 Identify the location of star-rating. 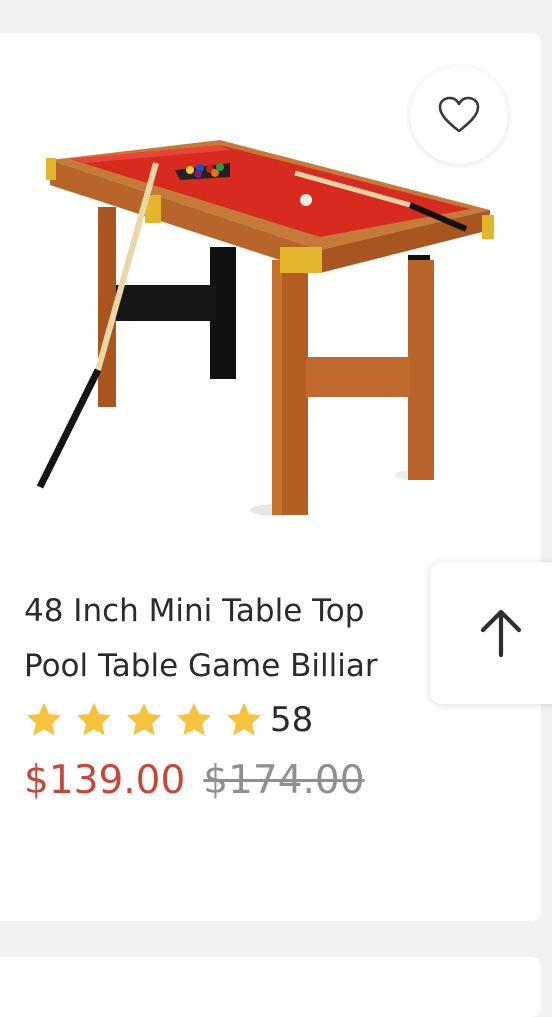
(147, 720).